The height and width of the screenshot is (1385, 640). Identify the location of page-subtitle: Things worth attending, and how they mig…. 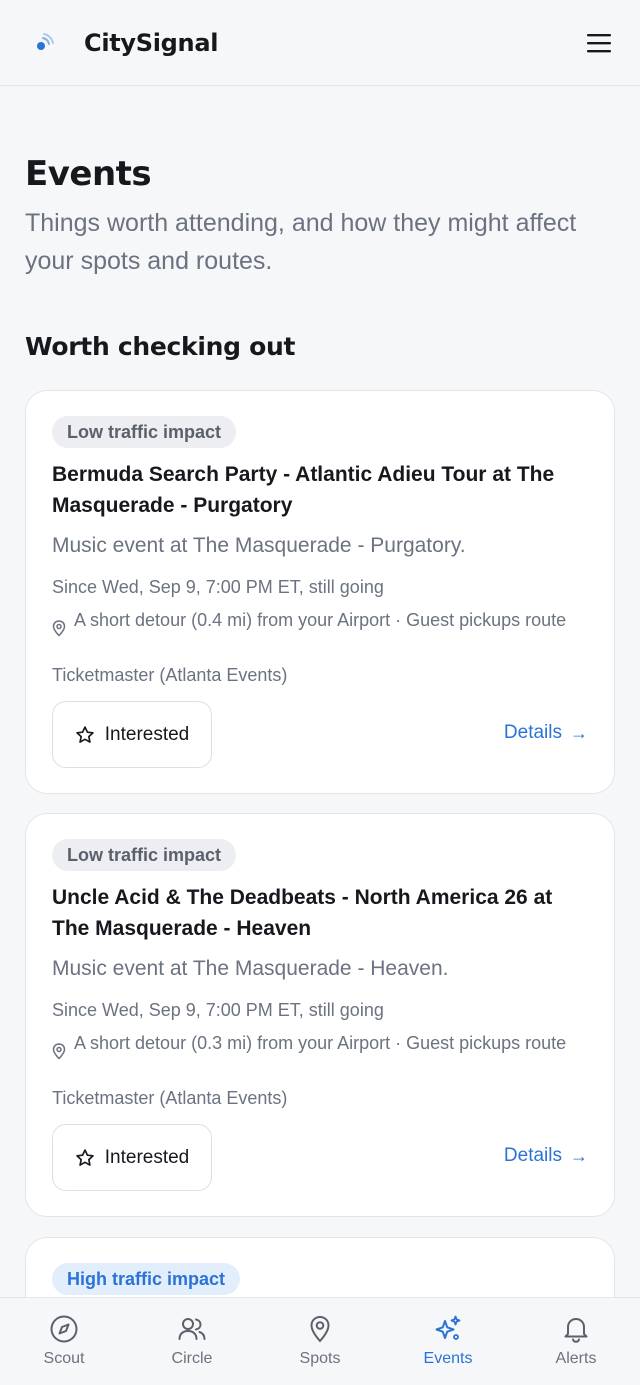
(301, 242).